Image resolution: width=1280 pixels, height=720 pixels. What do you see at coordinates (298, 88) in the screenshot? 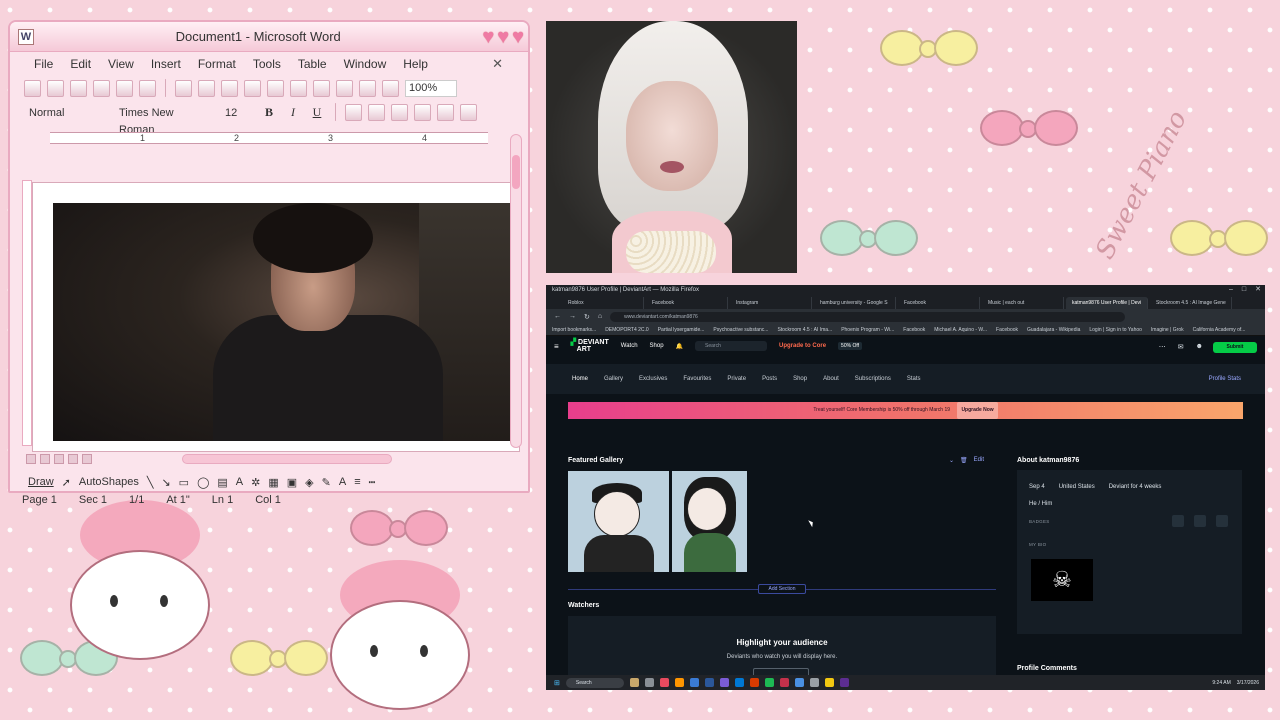
I see `undo-icon` at bounding box center [298, 88].